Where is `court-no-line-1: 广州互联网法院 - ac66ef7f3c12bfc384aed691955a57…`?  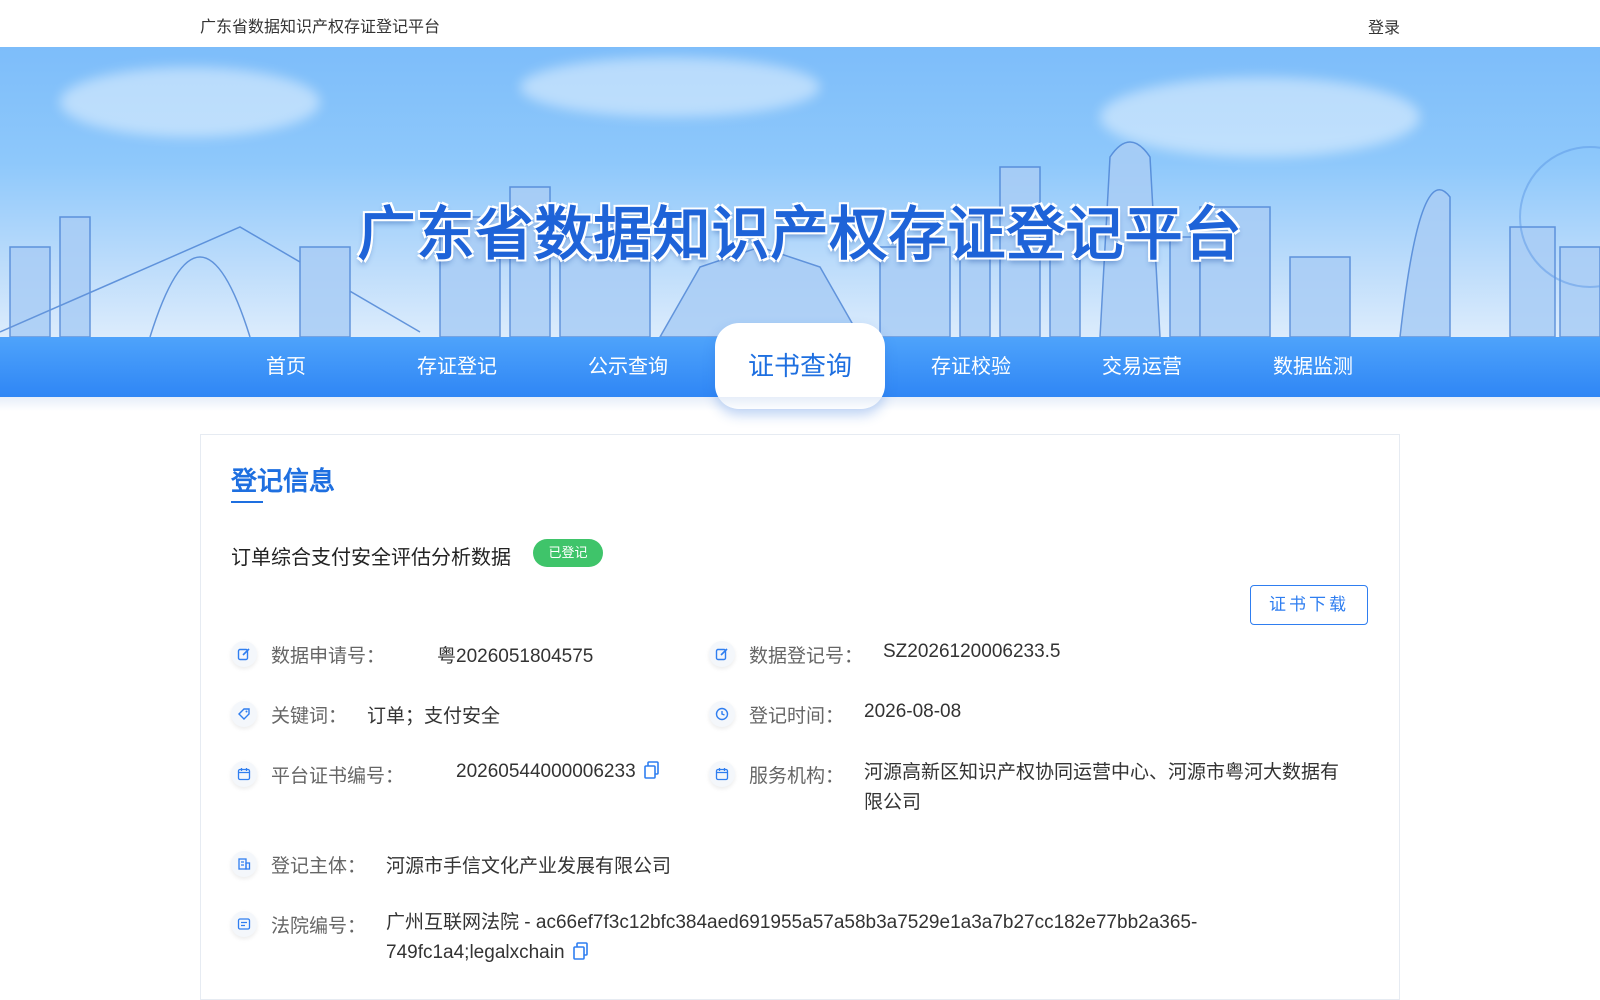 court-no-line-1: 广州互联网法院 - ac66ef7f3c12bfc384aed691955a57… is located at coordinates (792, 922).